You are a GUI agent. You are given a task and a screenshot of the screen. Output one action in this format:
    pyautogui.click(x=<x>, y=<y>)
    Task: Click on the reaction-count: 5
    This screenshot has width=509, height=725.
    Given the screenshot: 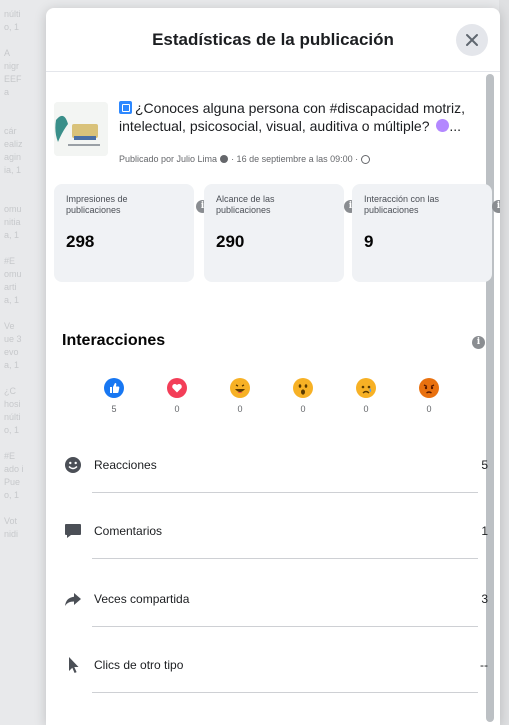 What is the action you would take?
    pyautogui.click(x=114, y=409)
    